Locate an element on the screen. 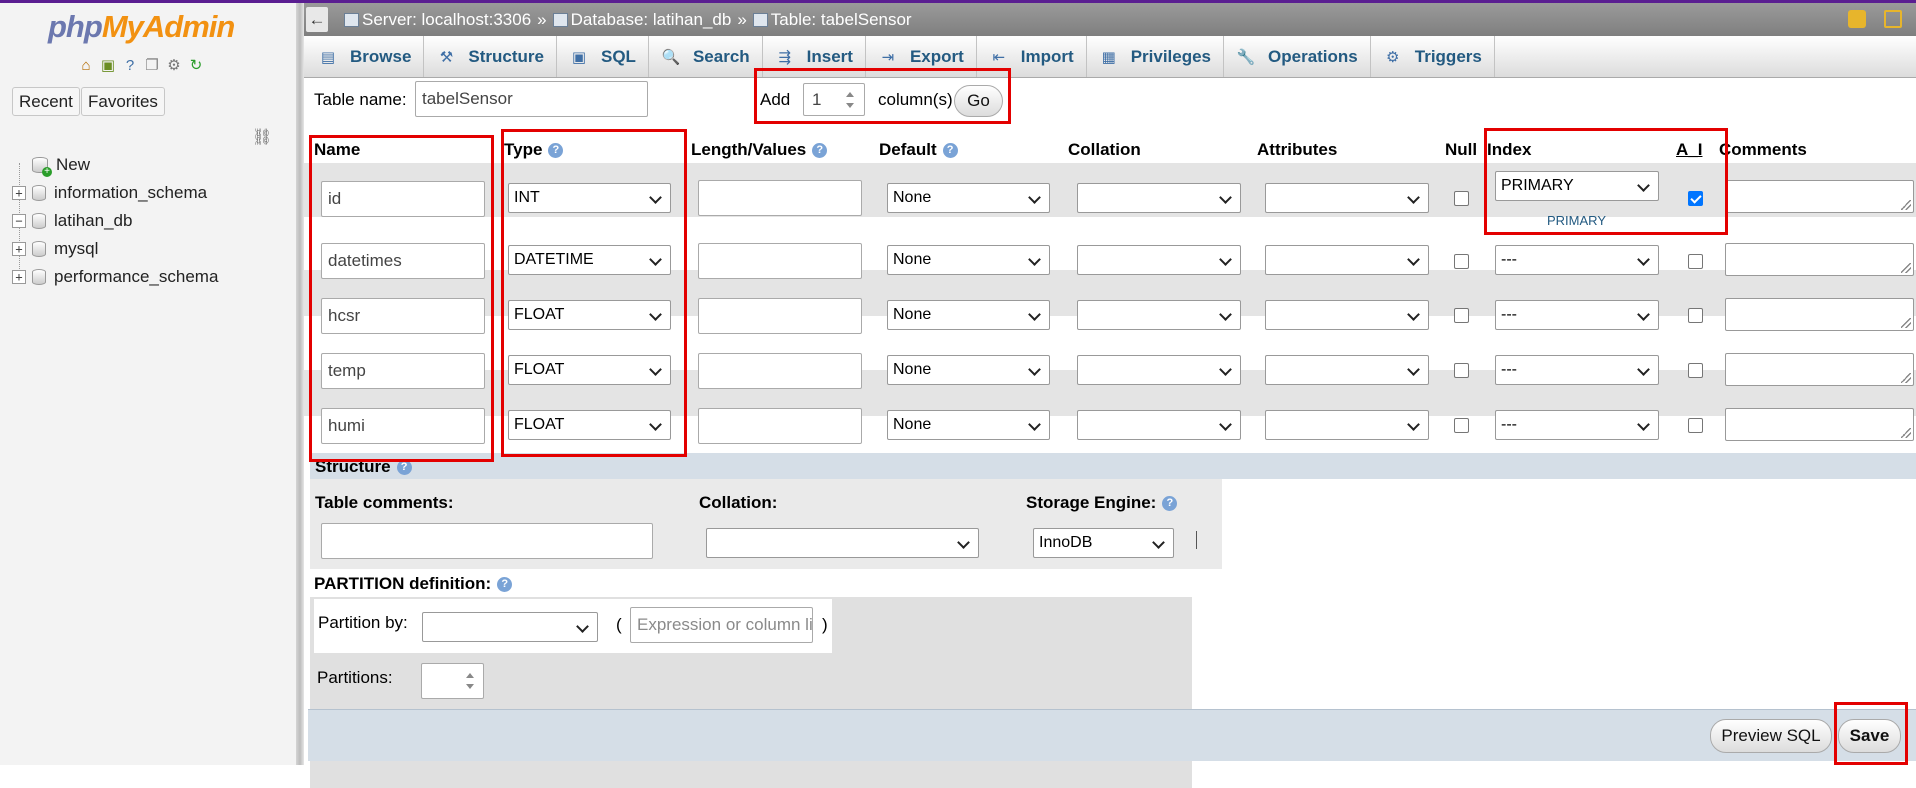  tab-browse: ▤ Browse is located at coordinates (364, 56).